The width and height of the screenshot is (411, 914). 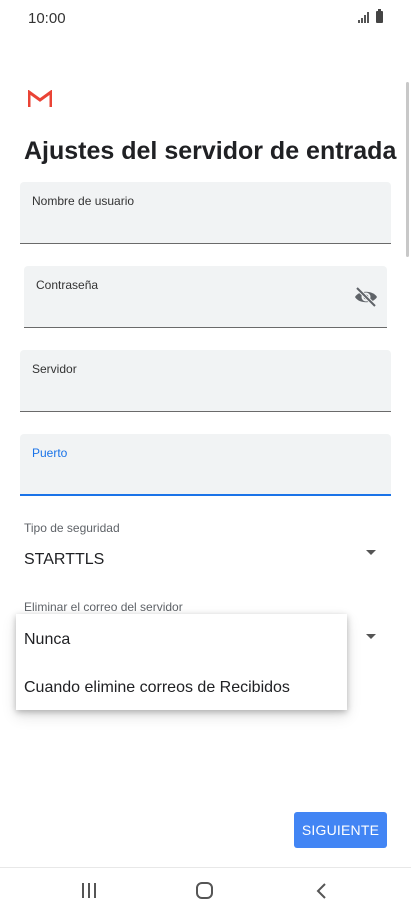 I want to click on signal-icon, so click(x=363, y=17).